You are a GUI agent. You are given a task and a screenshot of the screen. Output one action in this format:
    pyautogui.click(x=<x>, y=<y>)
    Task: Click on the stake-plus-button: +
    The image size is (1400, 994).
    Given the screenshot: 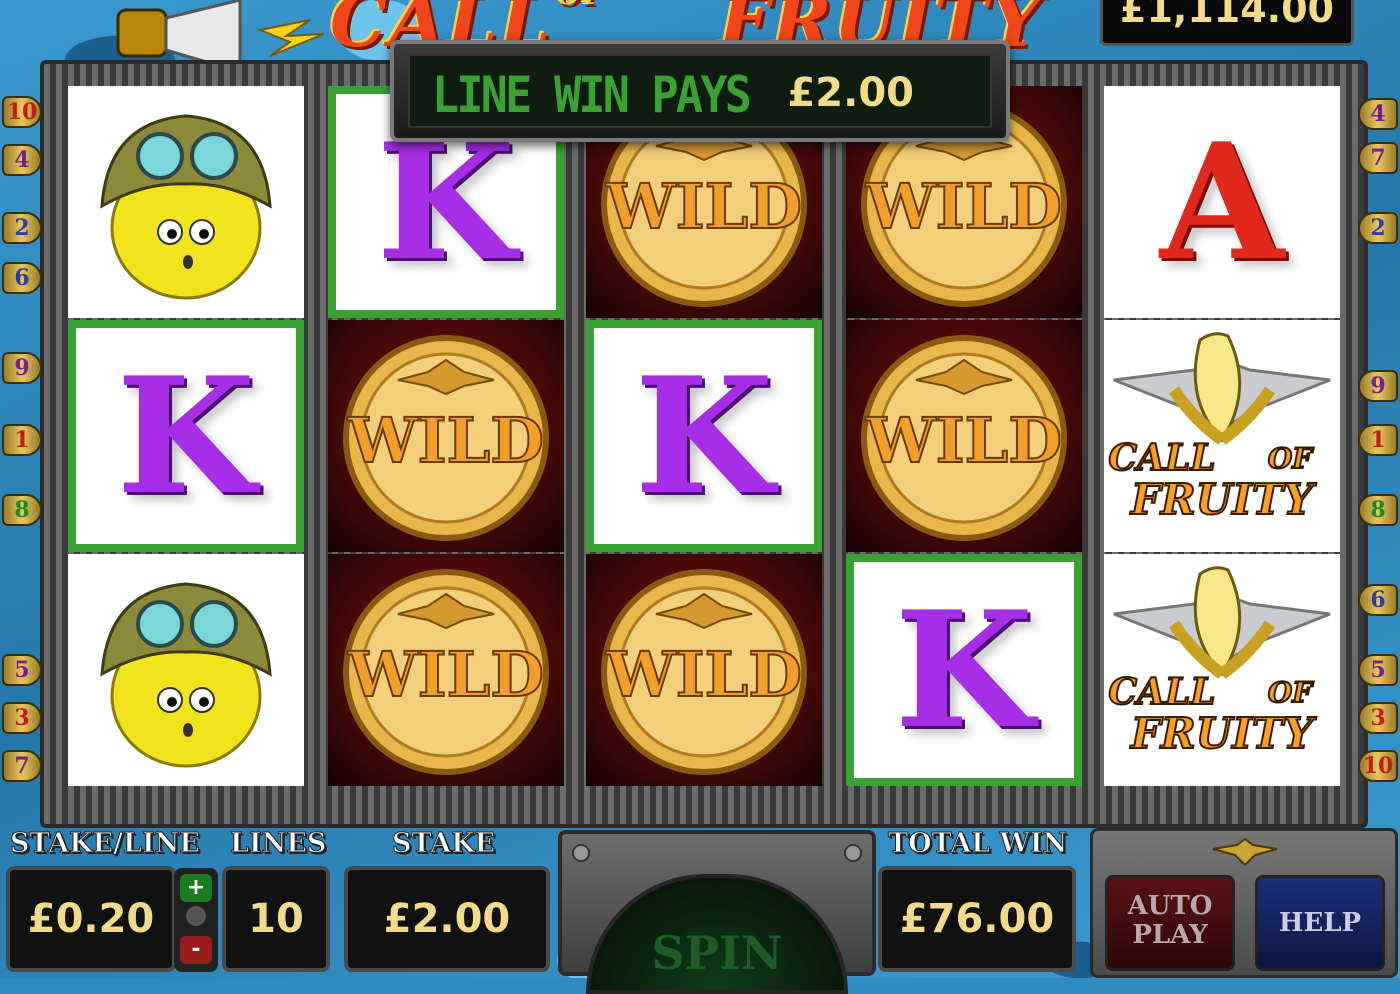 What is the action you would take?
    pyautogui.click(x=196, y=888)
    